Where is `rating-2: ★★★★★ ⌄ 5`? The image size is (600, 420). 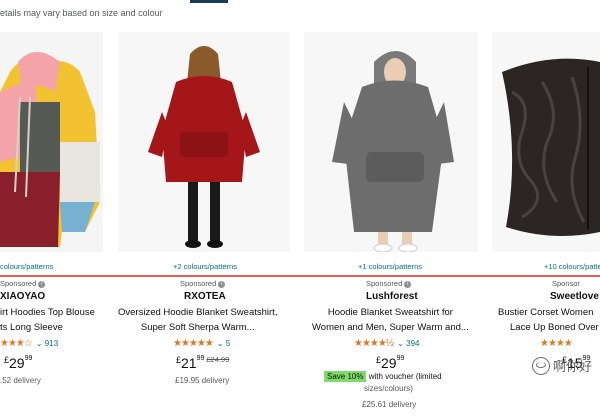
rating-2: ★★★★★ ⌄ 5 is located at coordinates (201, 343).